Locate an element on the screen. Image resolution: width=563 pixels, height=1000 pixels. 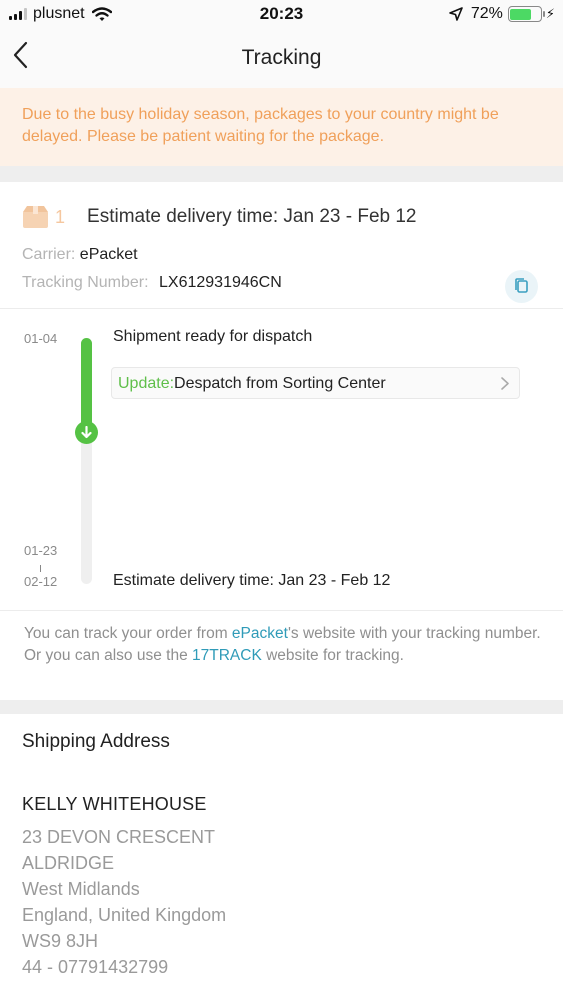
update-text: Despatch from Sorting Center is located at coordinates (280, 383).